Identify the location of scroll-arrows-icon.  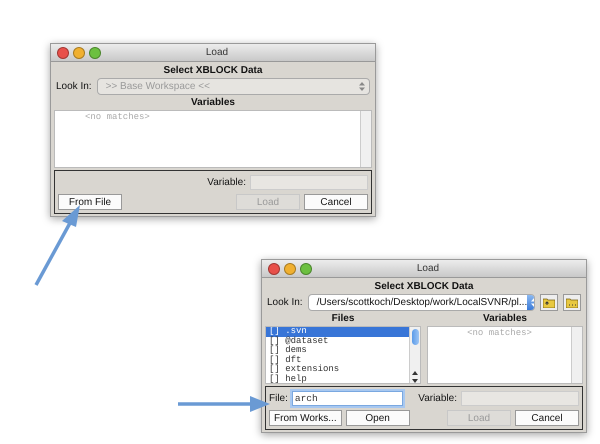
(415, 377).